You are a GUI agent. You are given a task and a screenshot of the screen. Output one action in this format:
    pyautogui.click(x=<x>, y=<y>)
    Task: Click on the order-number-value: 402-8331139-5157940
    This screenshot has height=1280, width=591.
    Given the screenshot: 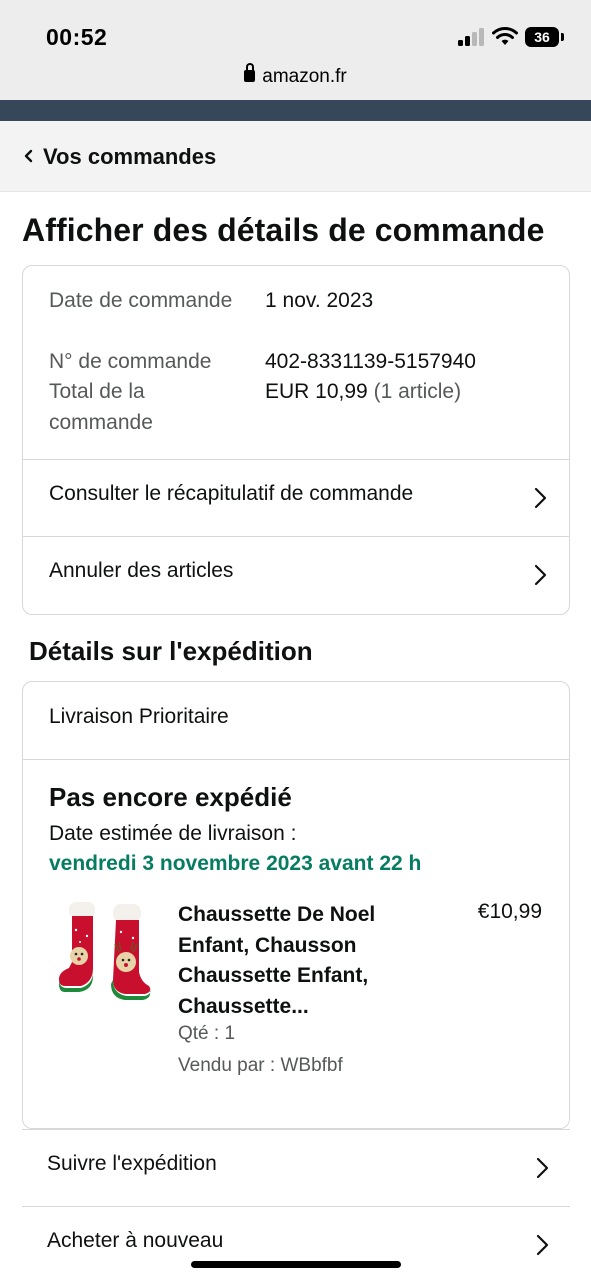 What is the action you would take?
    pyautogui.click(x=370, y=361)
    